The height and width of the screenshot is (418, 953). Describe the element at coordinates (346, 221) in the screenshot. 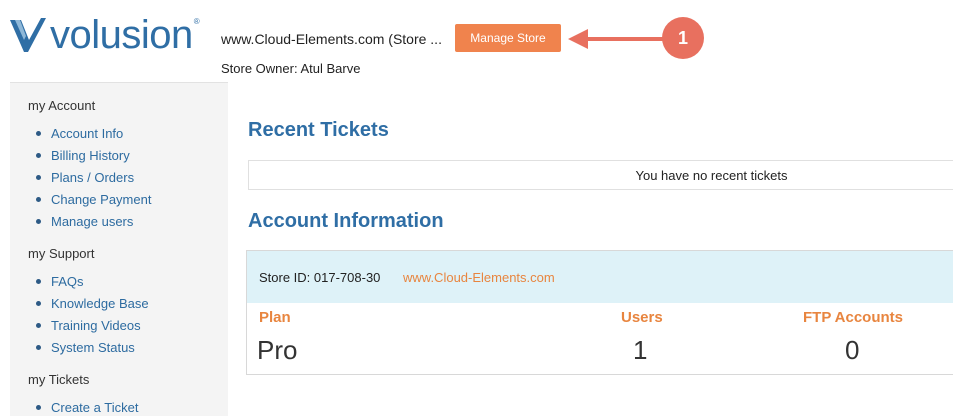

I see `account-information-heading: Account Information` at that location.